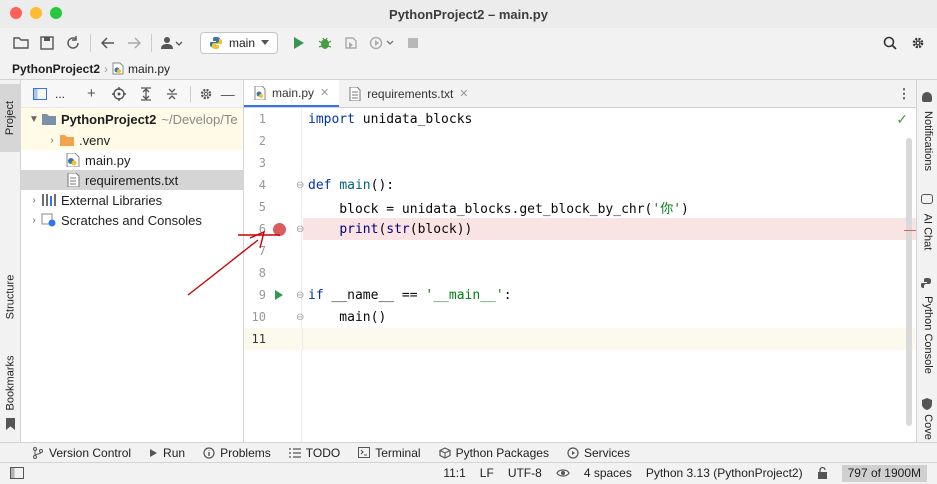  I want to click on coverage-icon, so click(351, 43).